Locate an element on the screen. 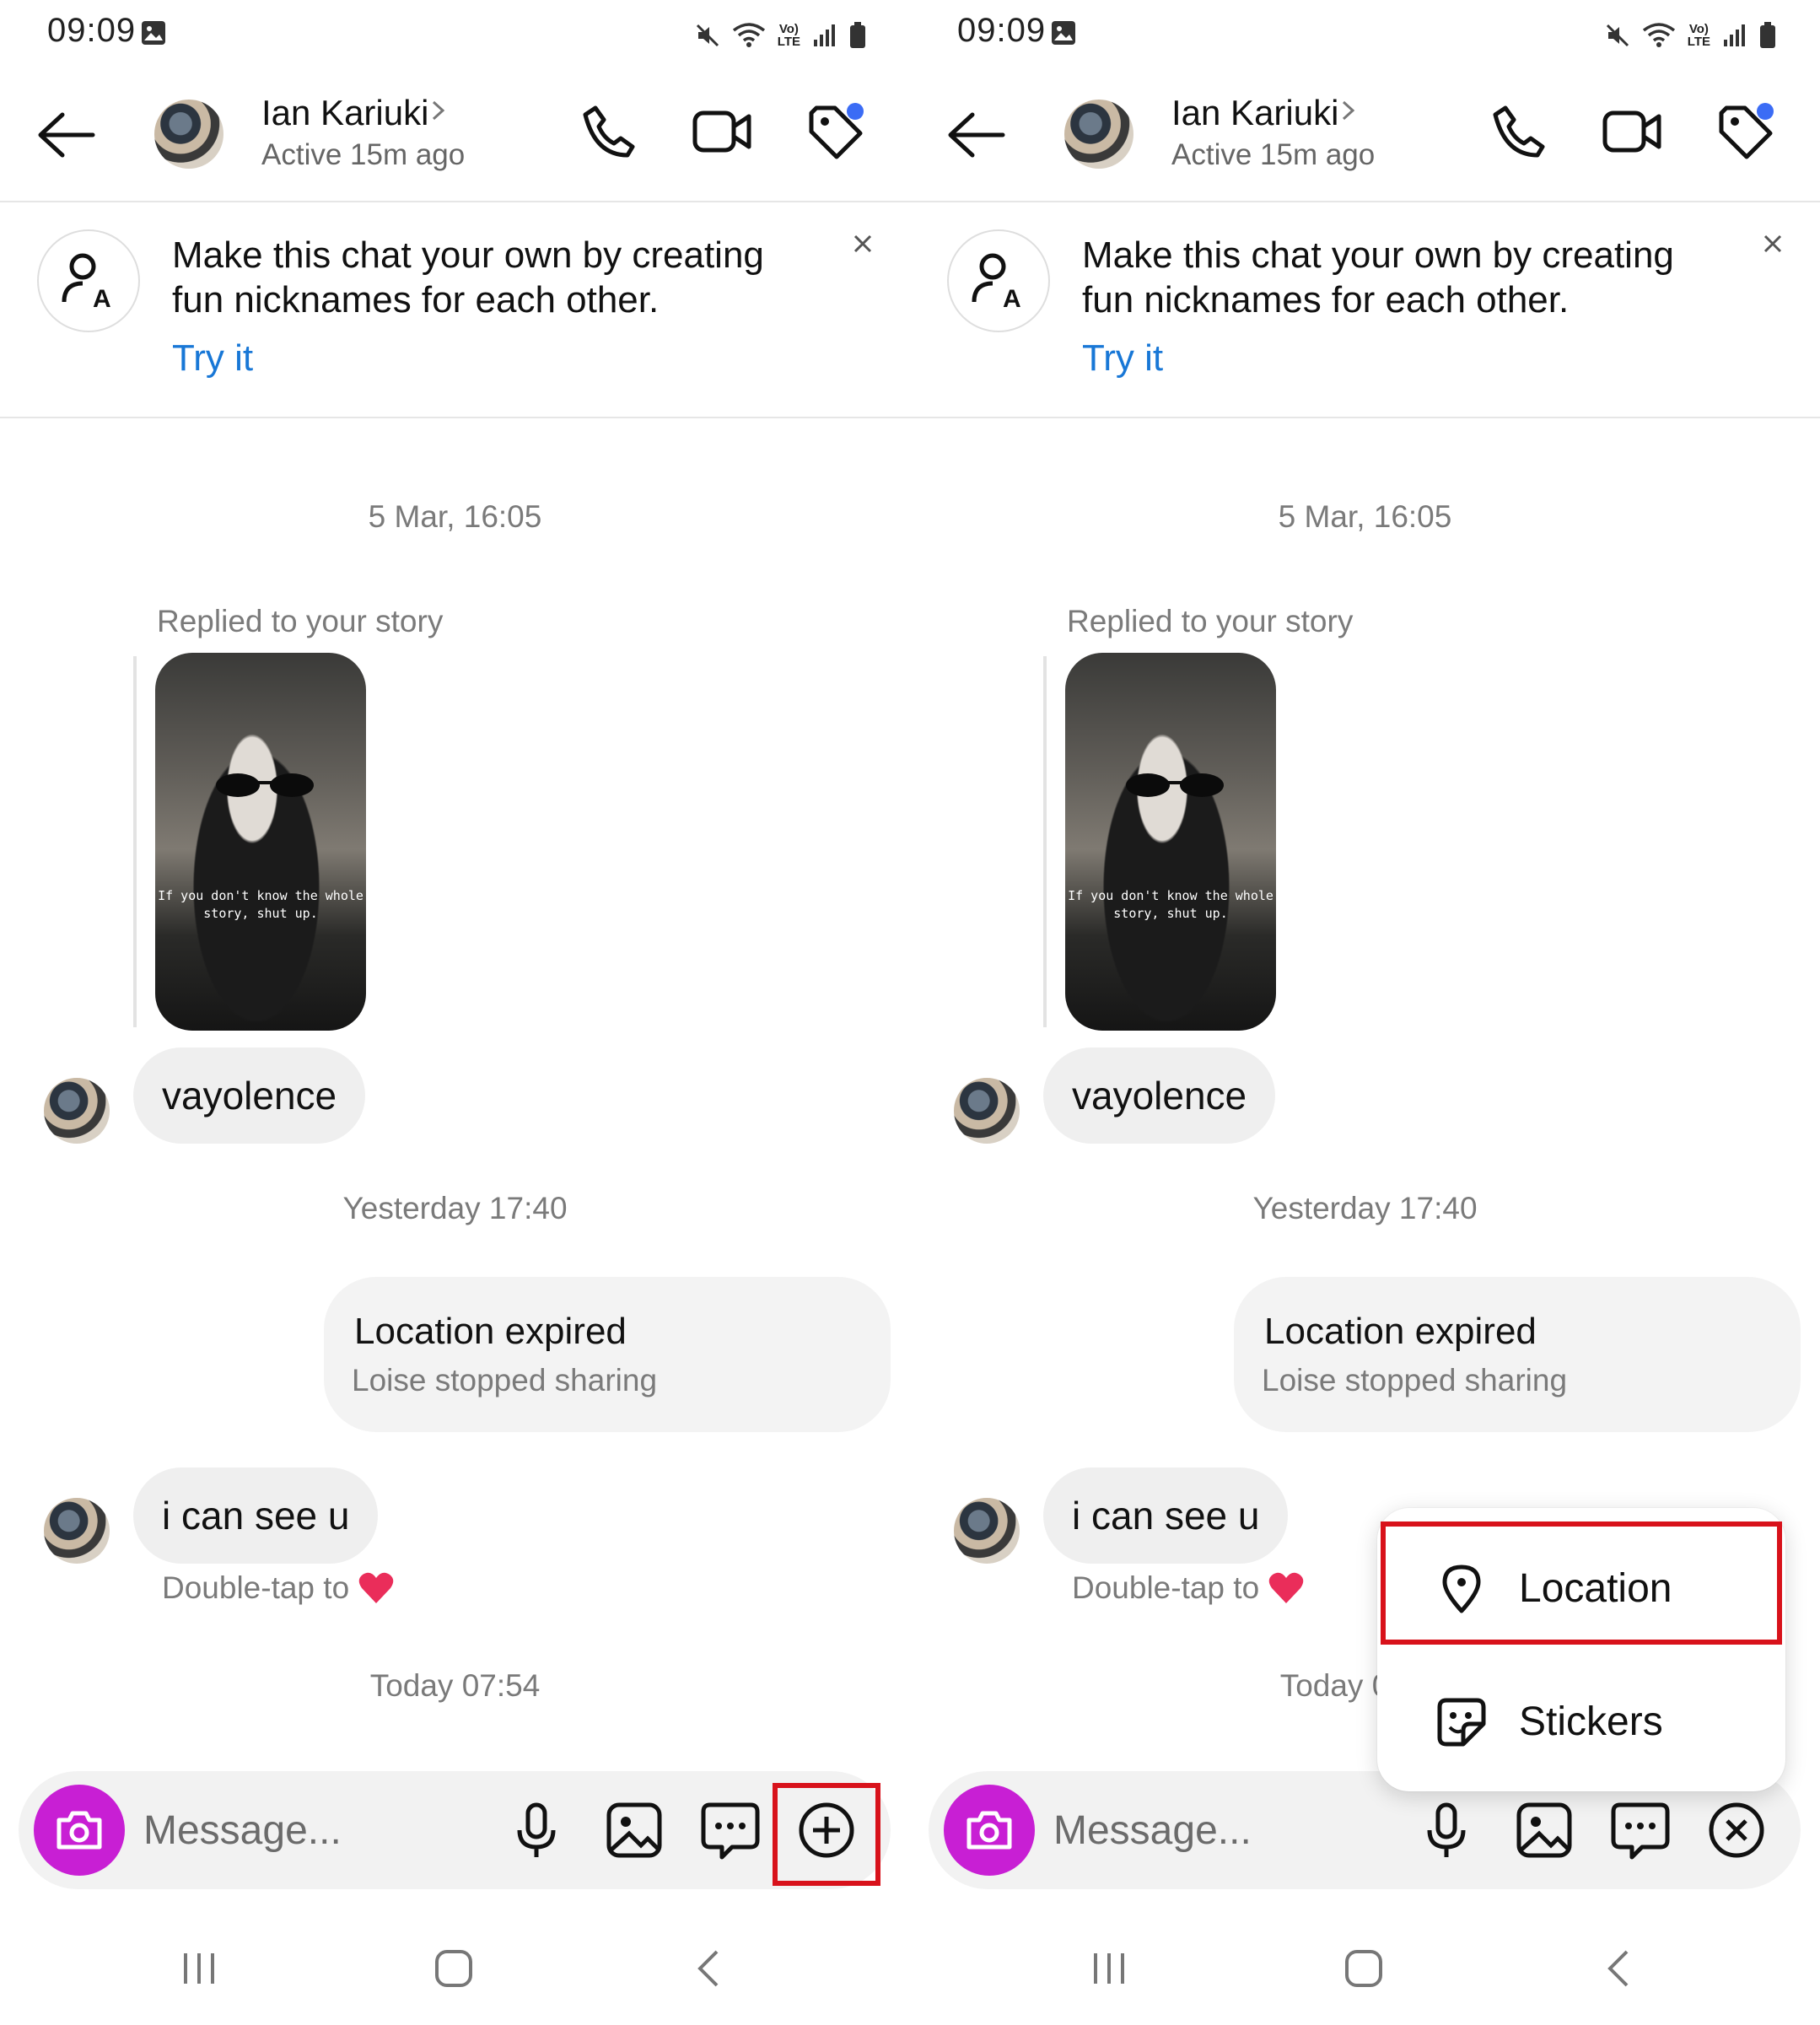 The height and width of the screenshot is (2025, 1820). chat-header: Ian Kariuki Active 15m ago is located at coordinates (455, 135).